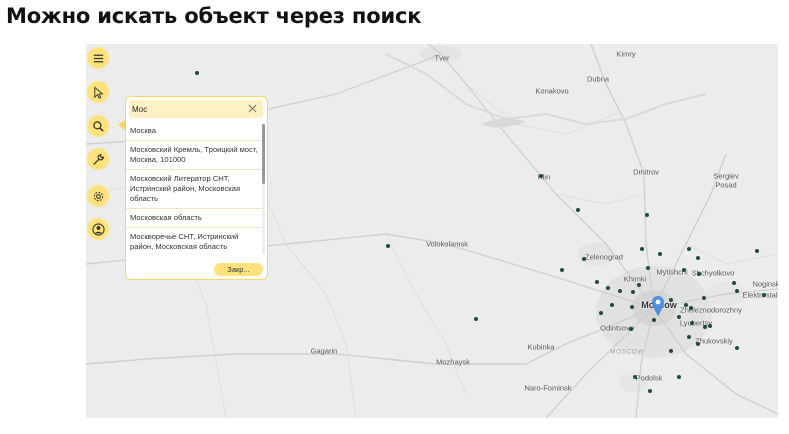 This screenshot has width=789, height=434. I want to click on place-sergiev-posad-1: Sergiev, so click(726, 176).